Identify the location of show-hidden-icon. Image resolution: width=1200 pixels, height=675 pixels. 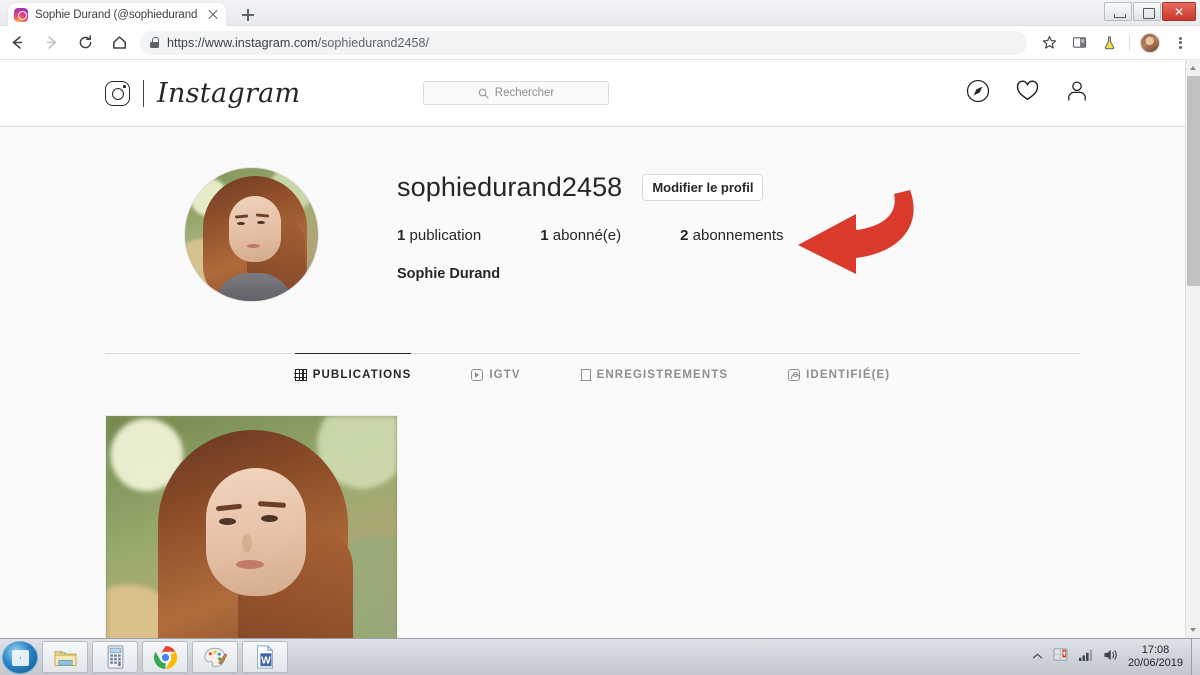
(1037, 657).